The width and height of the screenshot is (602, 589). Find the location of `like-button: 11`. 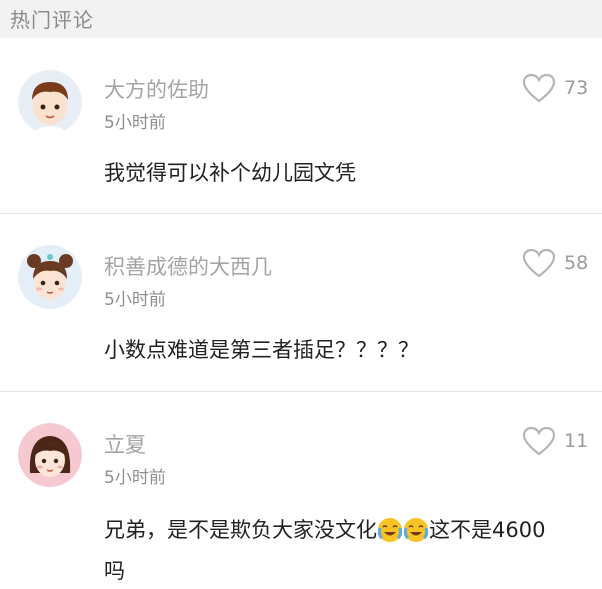

like-button: 11 is located at coordinates (555, 441).